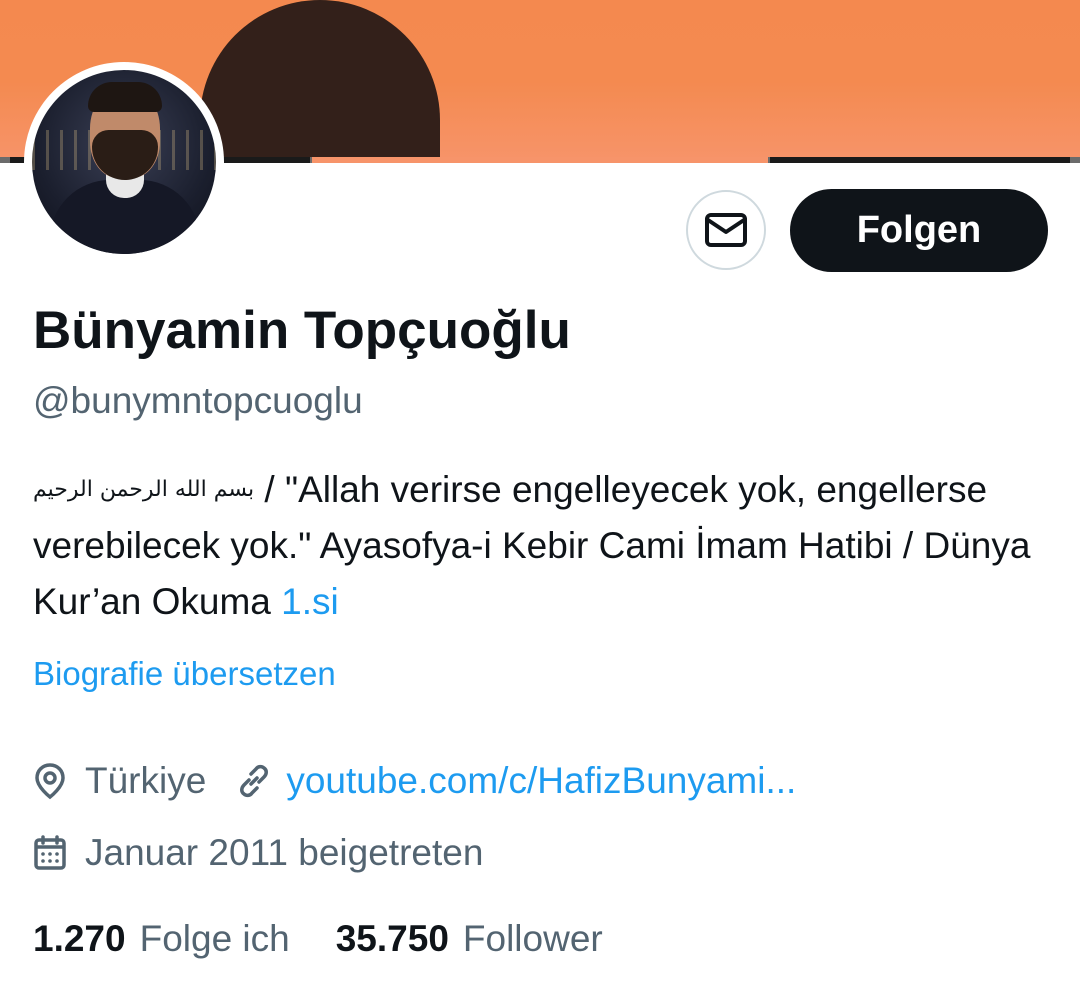 Image resolution: width=1080 pixels, height=997 pixels. I want to click on link-icon, so click(254, 781).